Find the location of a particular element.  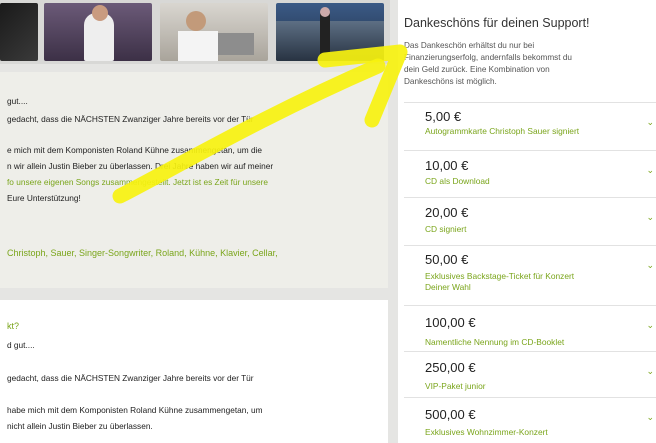

arrow-shaft is located at coordinates (249, 131).